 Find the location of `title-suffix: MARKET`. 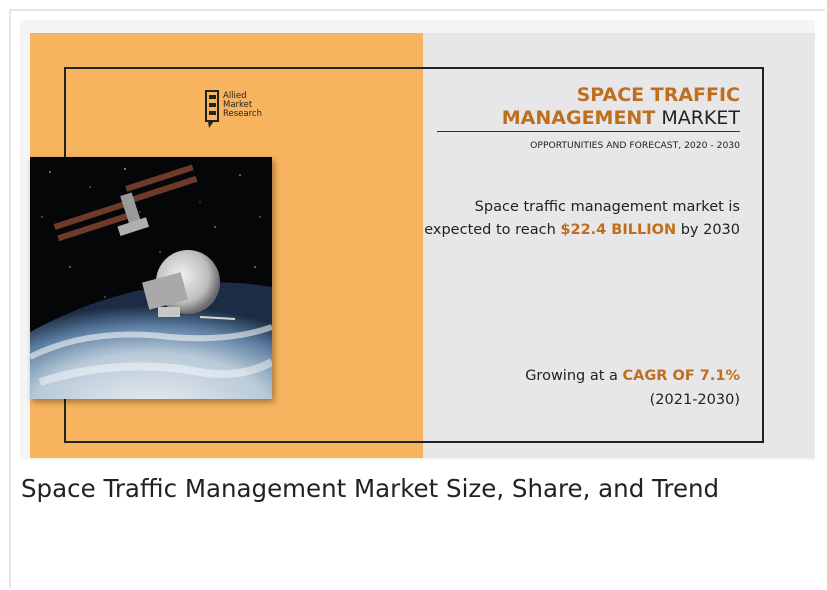

title-suffix: MARKET is located at coordinates (697, 118).